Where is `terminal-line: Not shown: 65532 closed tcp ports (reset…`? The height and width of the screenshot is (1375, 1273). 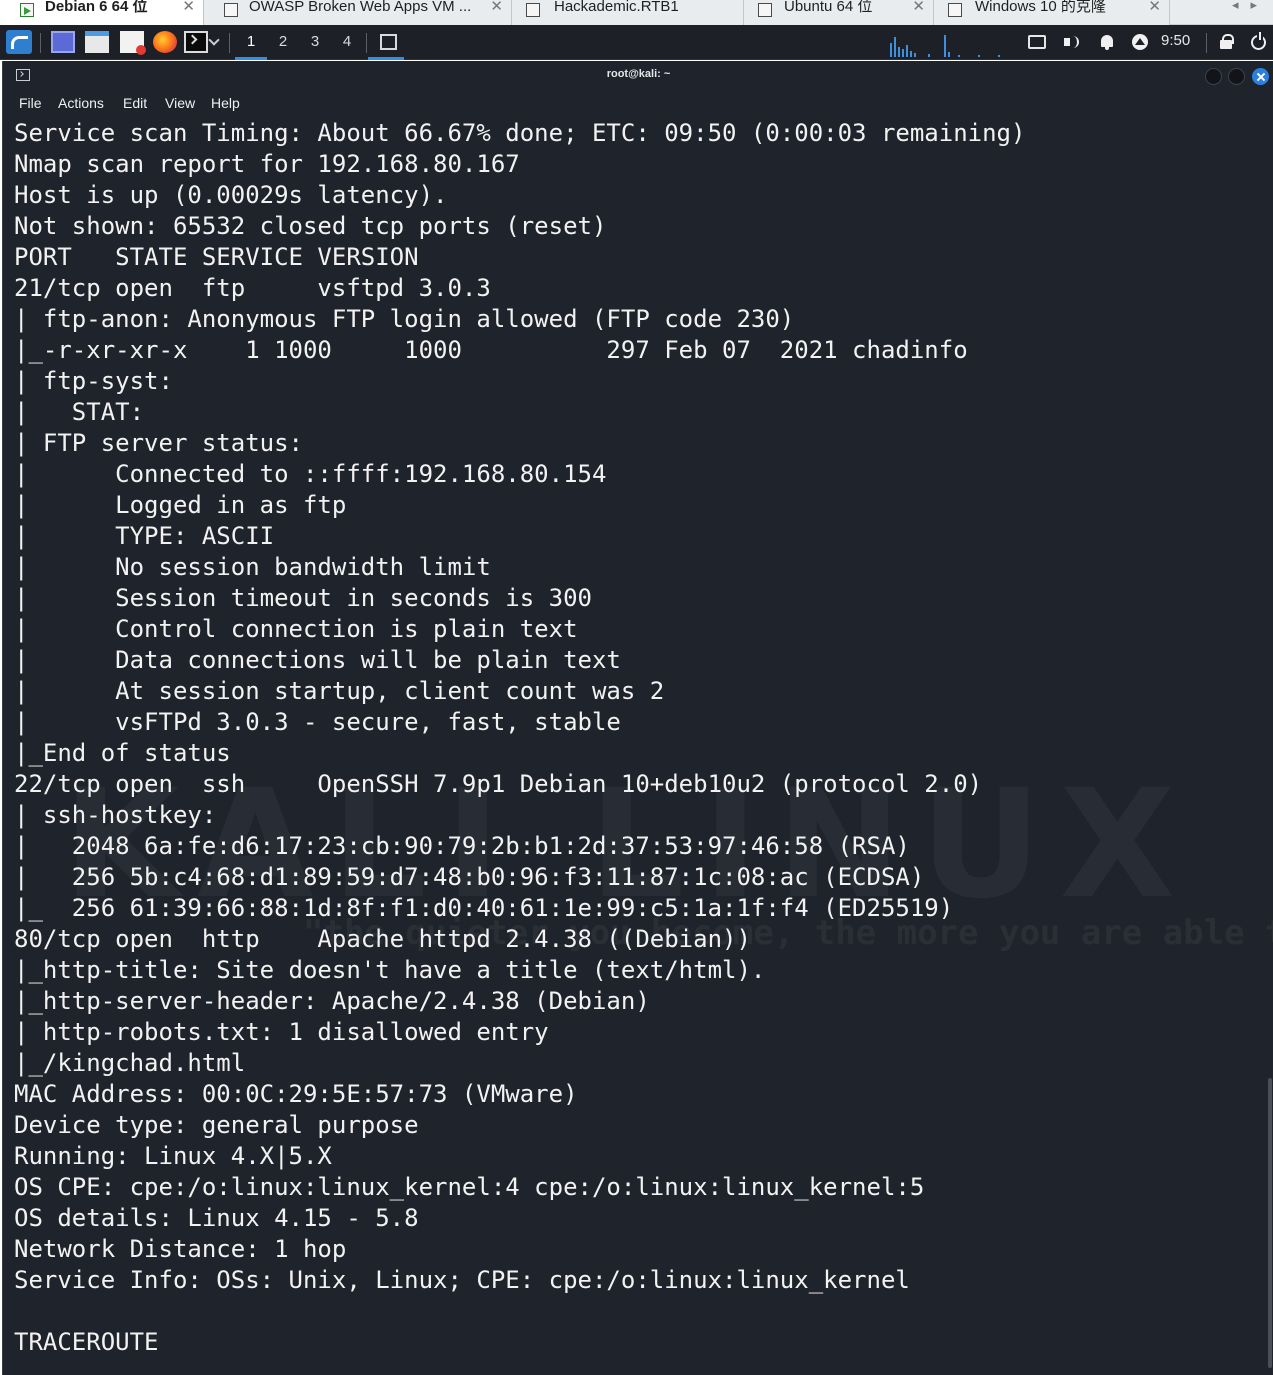
terminal-line: Not shown: 65532 closed tcp ports (reset… is located at coordinates (310, 226).